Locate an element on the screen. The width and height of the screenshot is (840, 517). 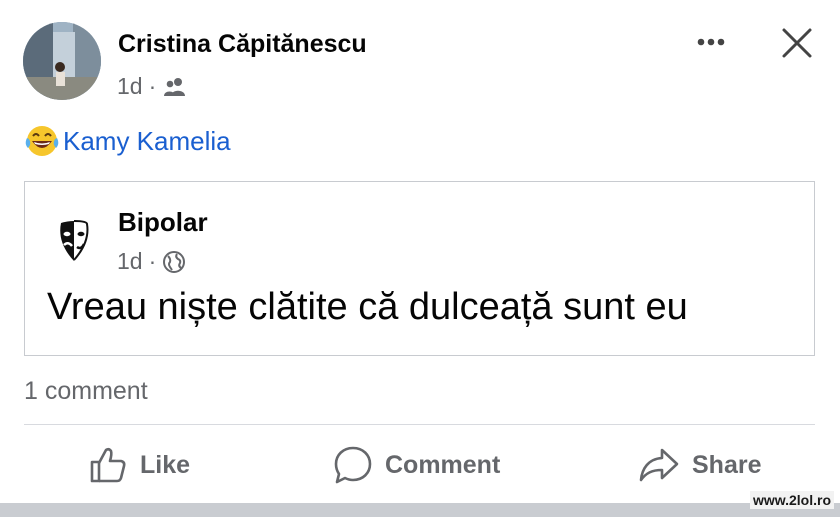
author-avatar is located at coordinates (62, 61).